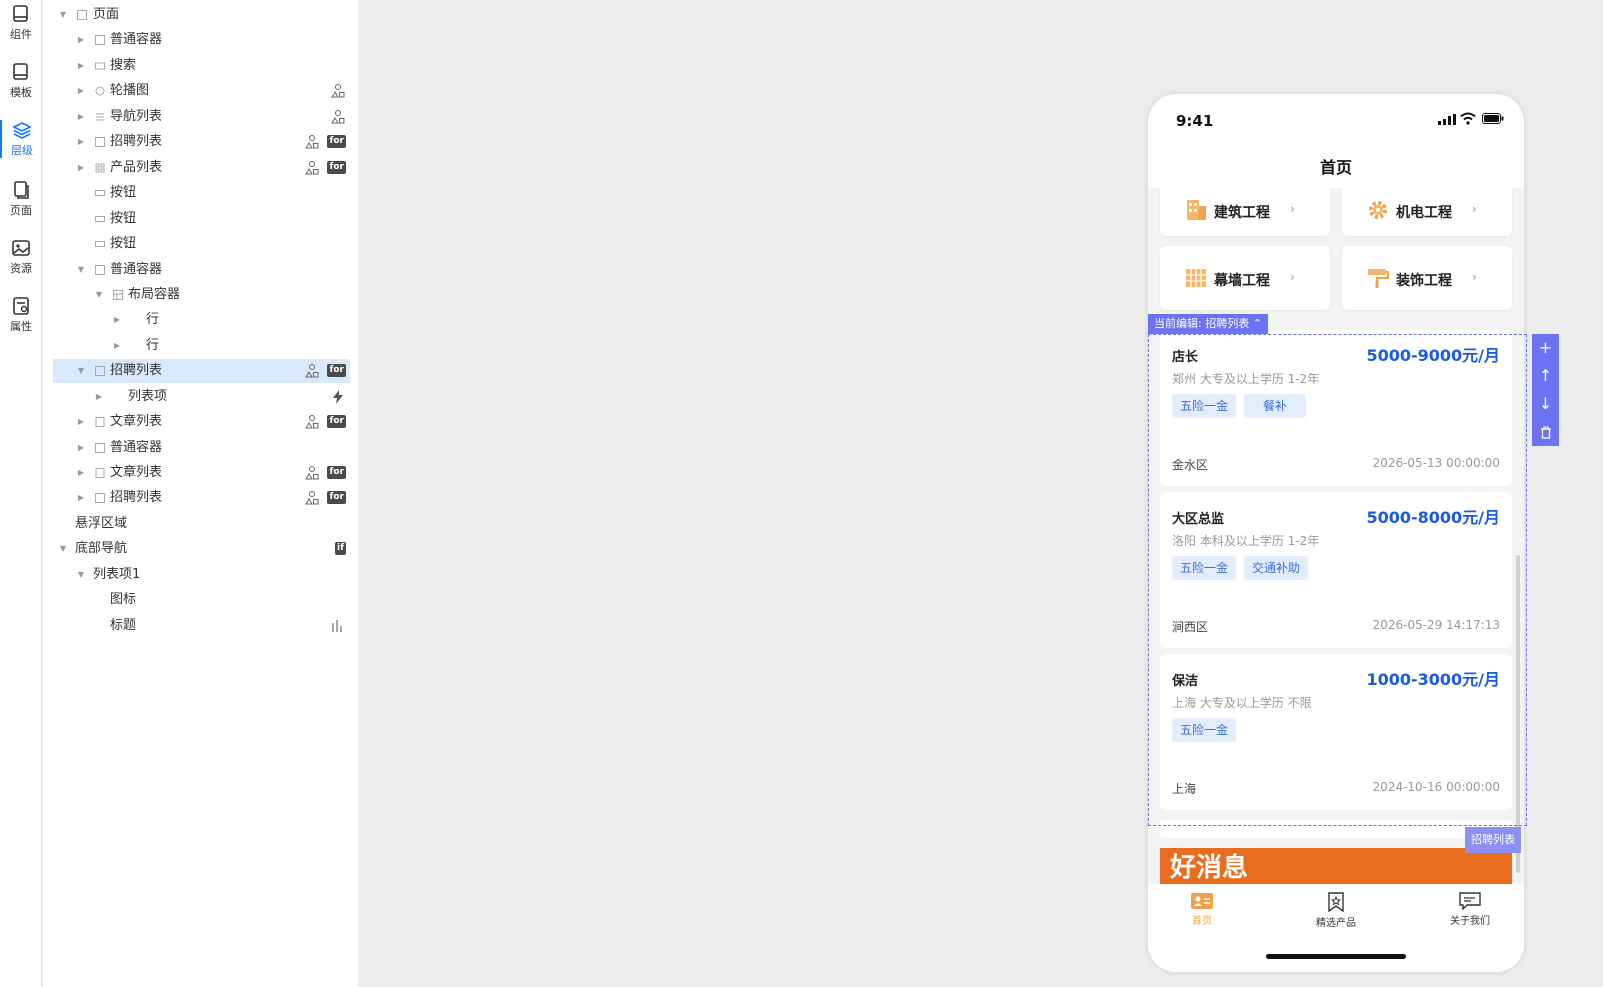  I want to click on tree-node-list-item1: ▼ 列表项1, so click(201, 575).